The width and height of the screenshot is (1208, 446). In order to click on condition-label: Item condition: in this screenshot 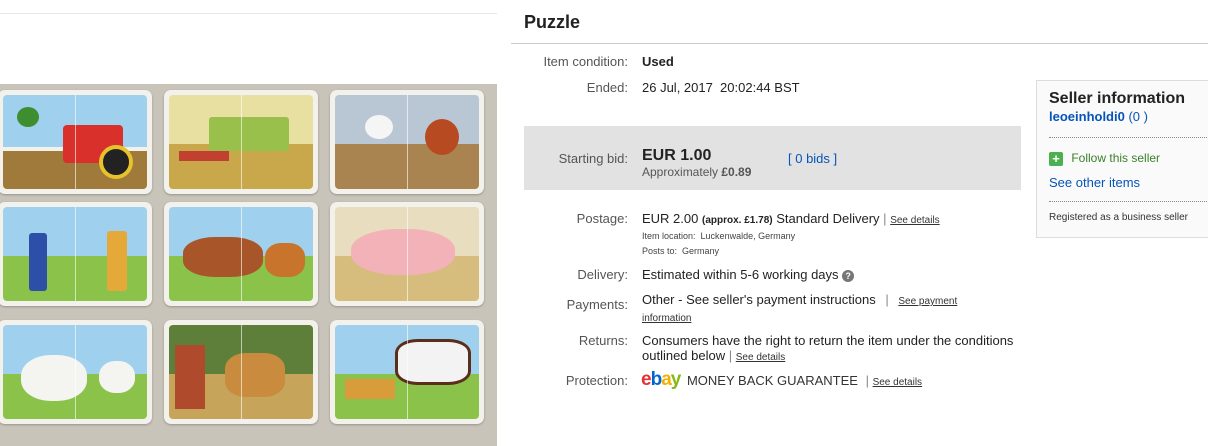, I will do `click(585, 61)`.